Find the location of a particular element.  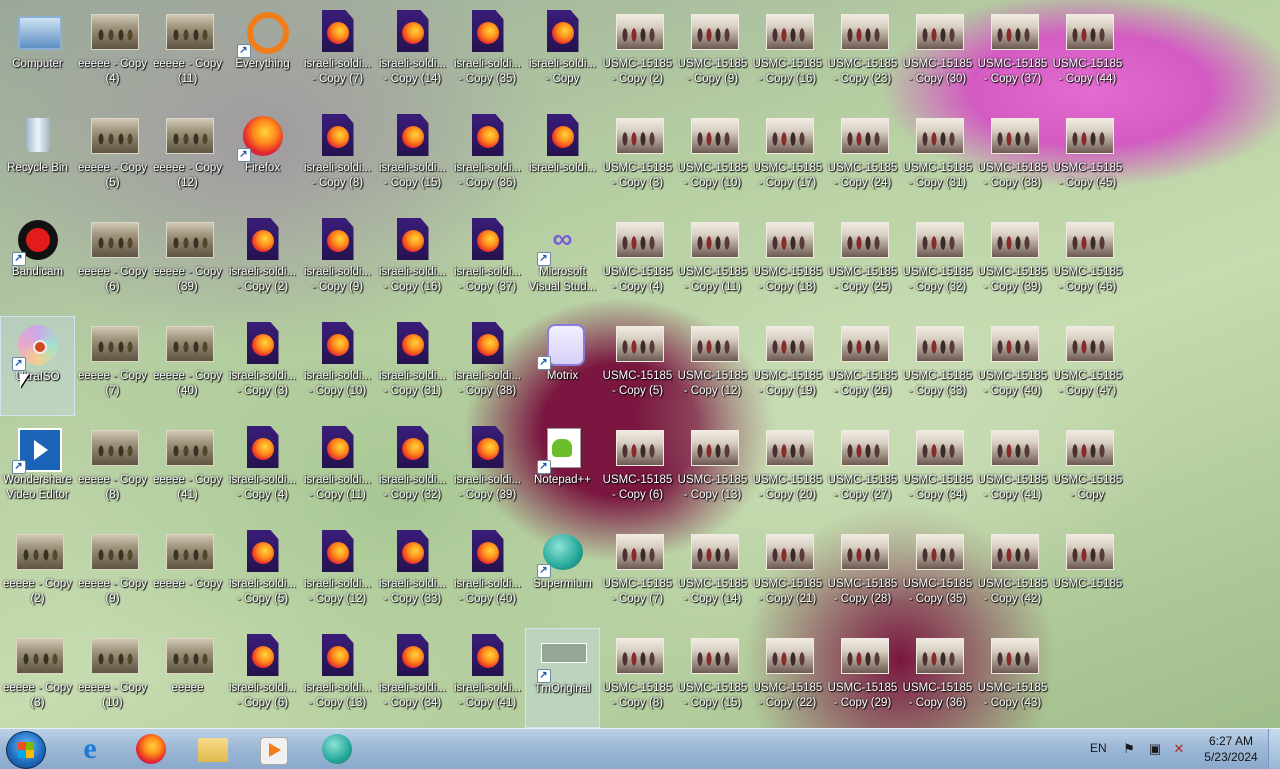

desktop-icon-usmc-file: USMC-15185 - Copy (35) is located at coordinates (937, 574).